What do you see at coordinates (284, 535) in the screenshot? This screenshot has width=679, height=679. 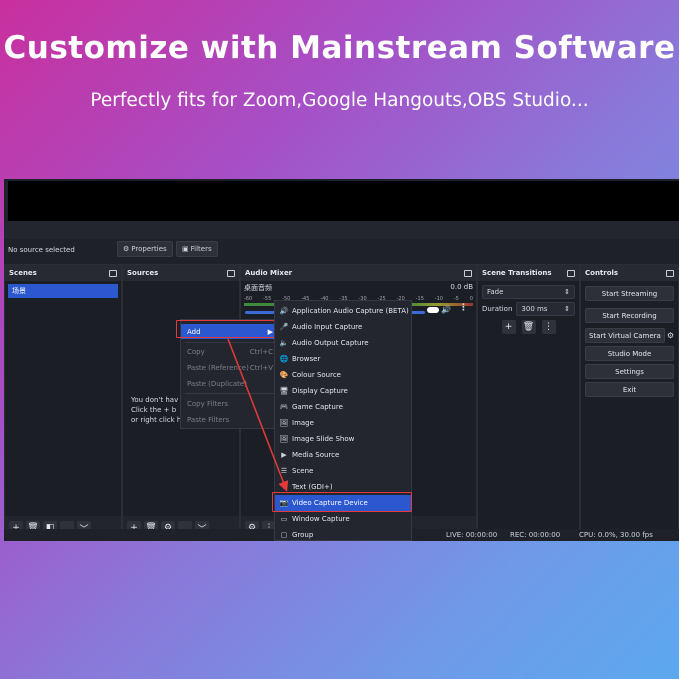 I see `folder-icon: ▢` at bounding box center [284, 535].